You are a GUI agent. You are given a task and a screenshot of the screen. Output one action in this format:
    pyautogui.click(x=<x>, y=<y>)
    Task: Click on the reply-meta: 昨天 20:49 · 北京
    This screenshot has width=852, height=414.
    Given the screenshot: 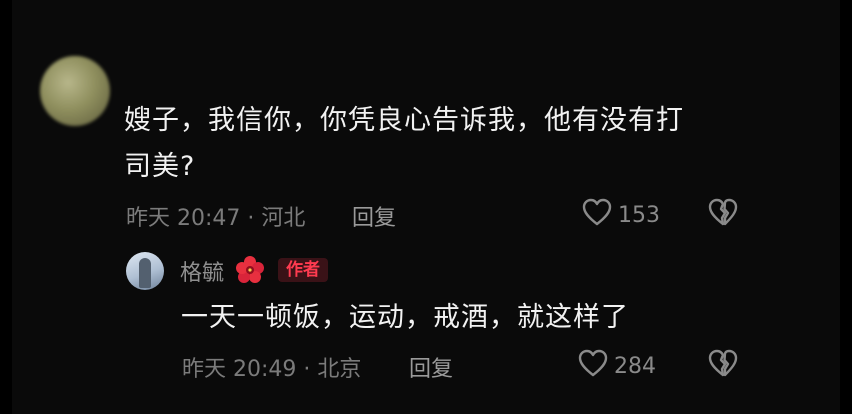 What is the action you would take?
    pyautogui.click(x=272, y=369)
    